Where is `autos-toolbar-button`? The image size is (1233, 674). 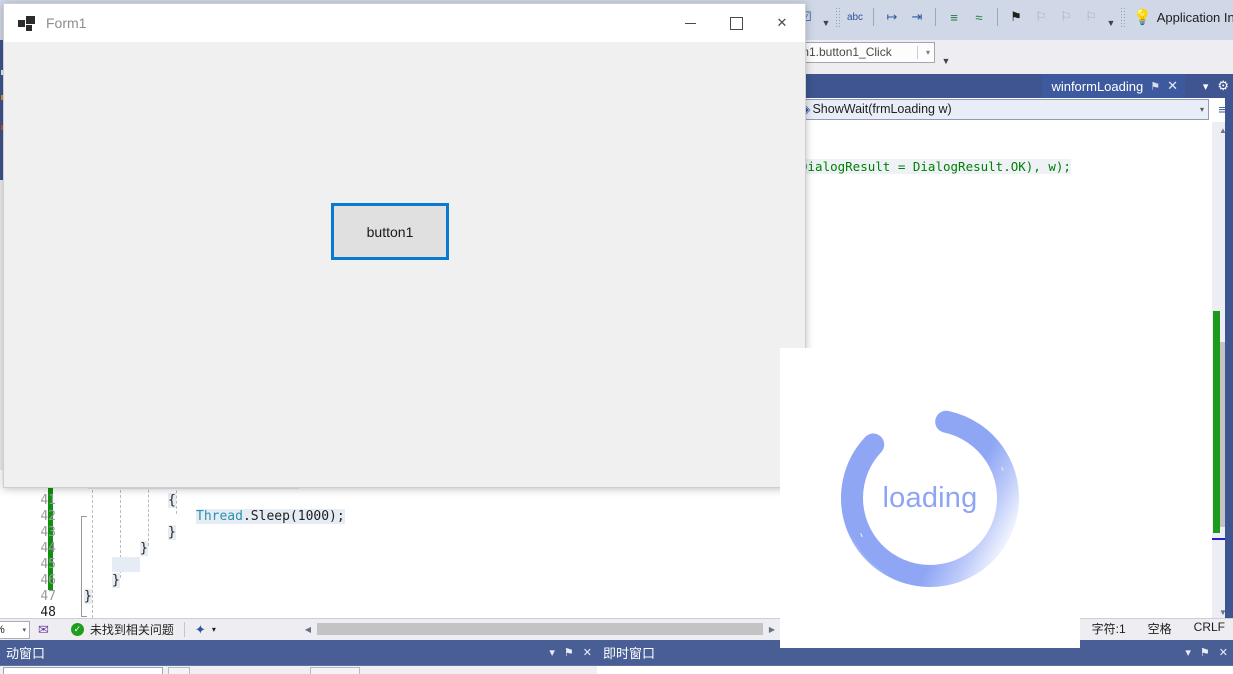
autos-toolbar-button is located at coordinates (179, 670).